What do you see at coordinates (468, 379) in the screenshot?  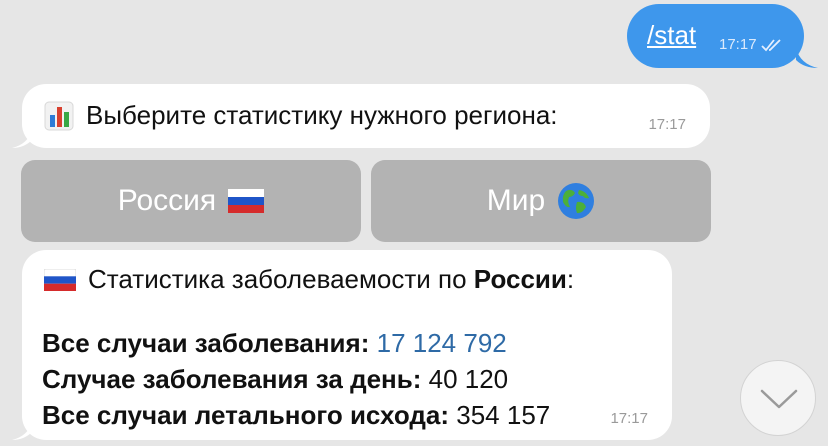 I see `stat-value: 40 120` at bounding box center [468, 379].